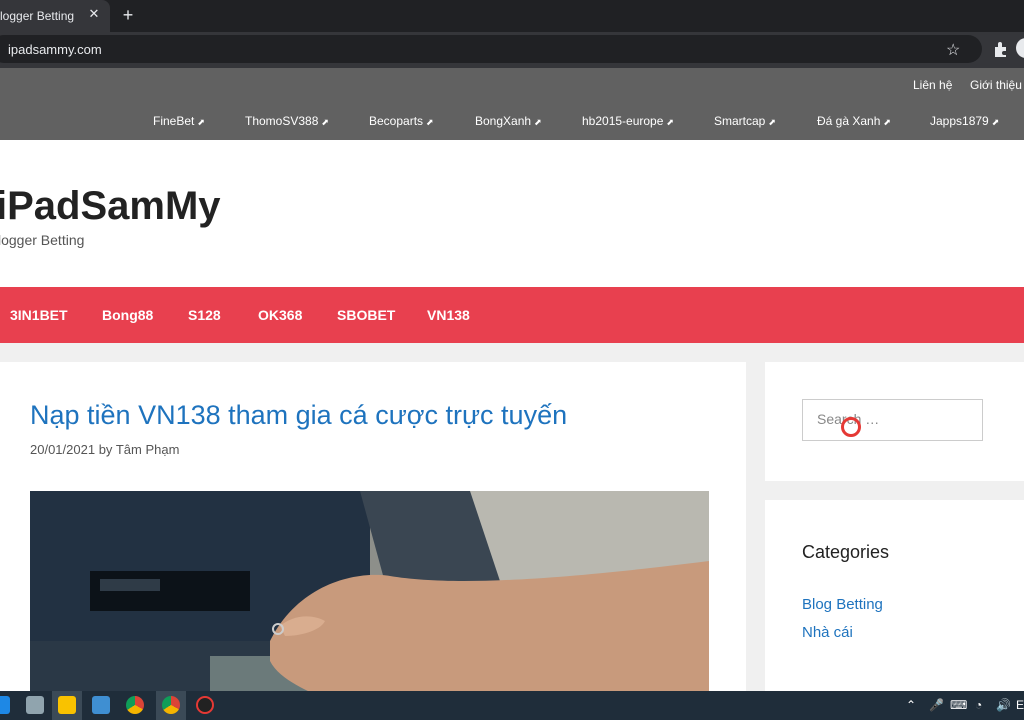  I want to click on nav-link-japps1879: Japps1879 ⬈, so click(964, 121).